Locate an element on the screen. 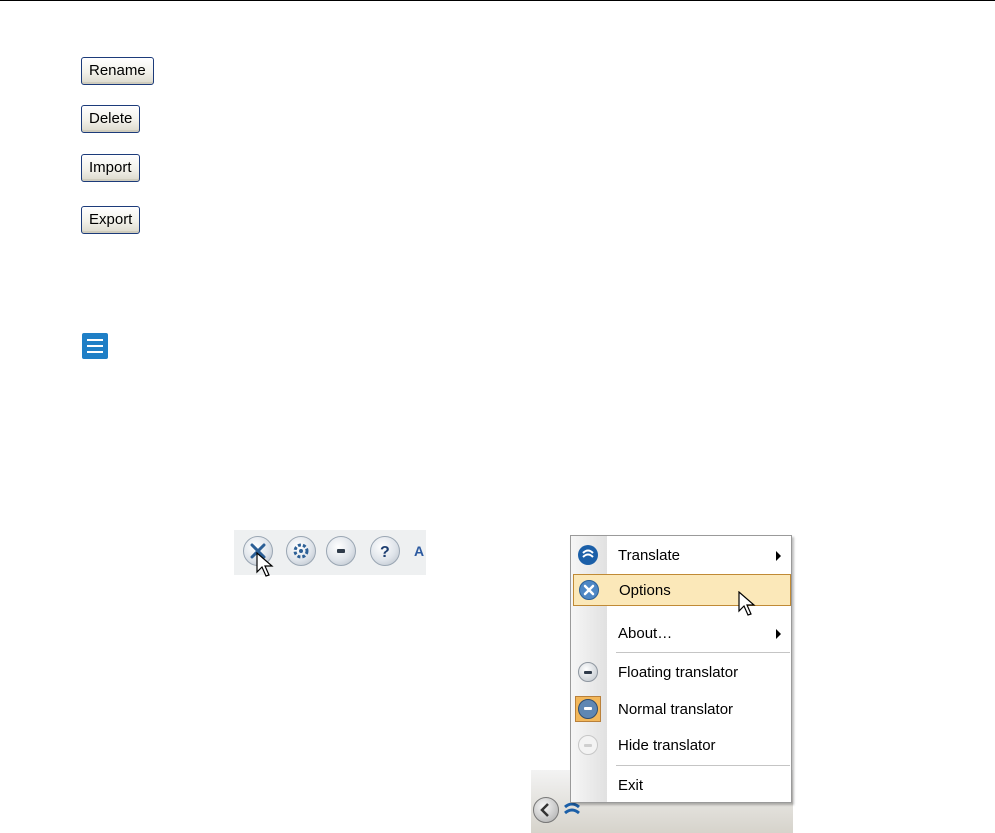 This screenshot has width=995, height=833. menu-item-label: Normal translator is located at coordinates (676, 709).